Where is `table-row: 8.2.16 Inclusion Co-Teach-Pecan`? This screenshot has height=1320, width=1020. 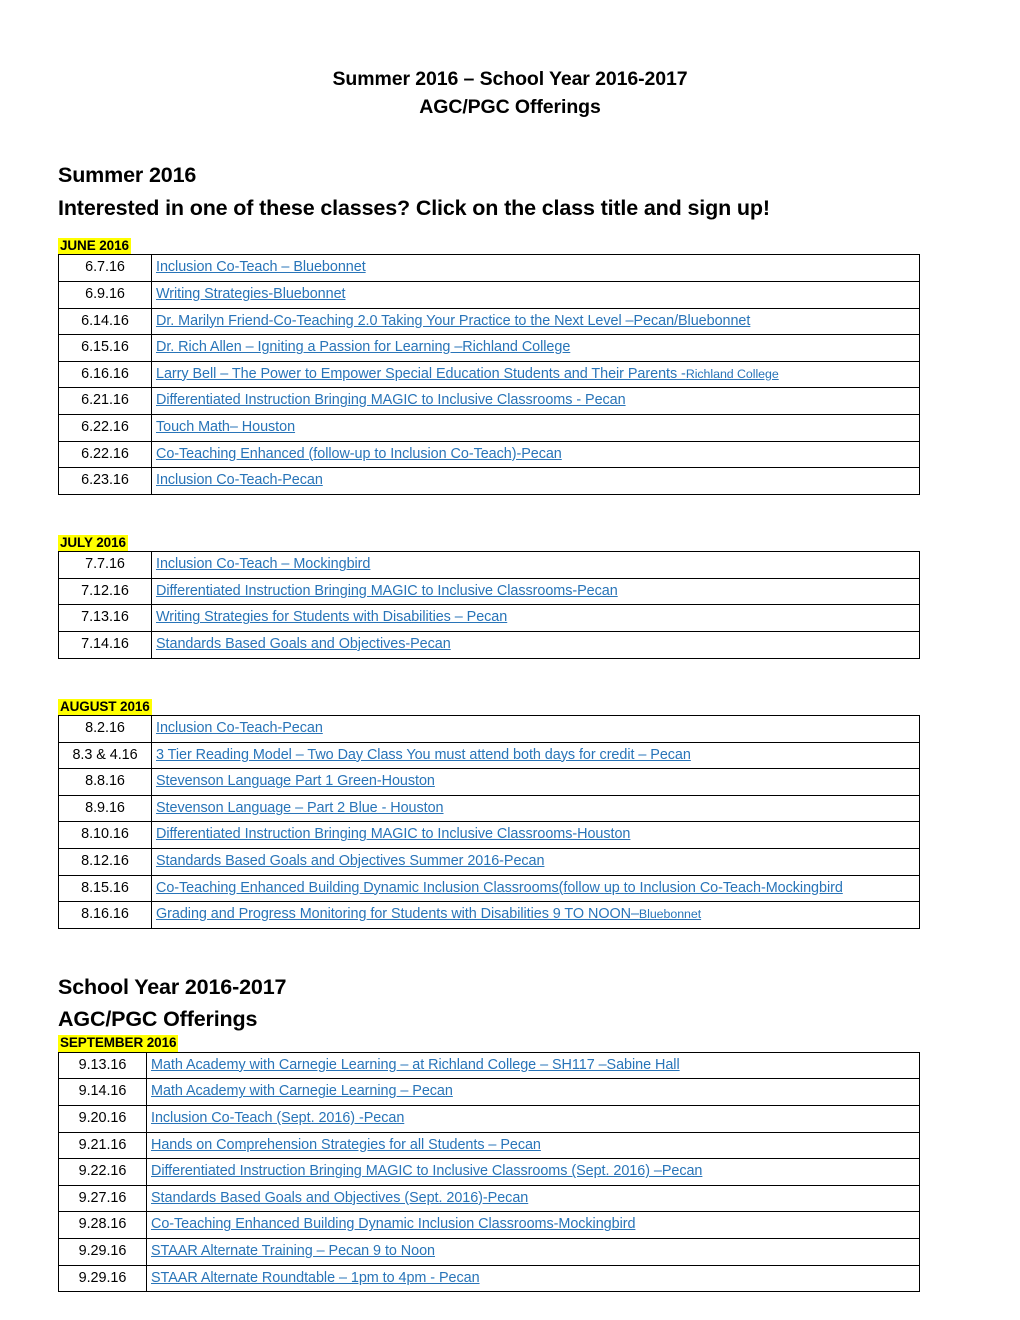 table-row: 8.2.16 Inclusion Co-Teach-Pecan is located at coordinates (489, 729).